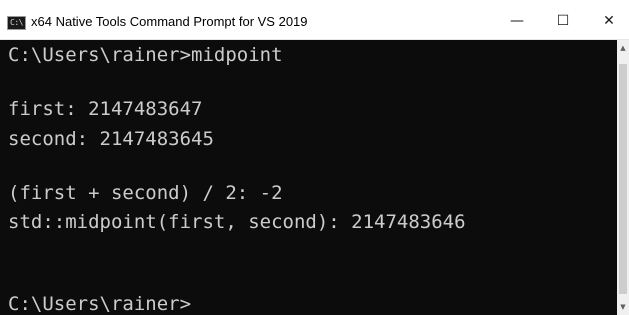 Image resolution: width=629 pixels, height=315 pixels. I want to click on console-line: (first + second) / 2: -2, so click(145, 193).